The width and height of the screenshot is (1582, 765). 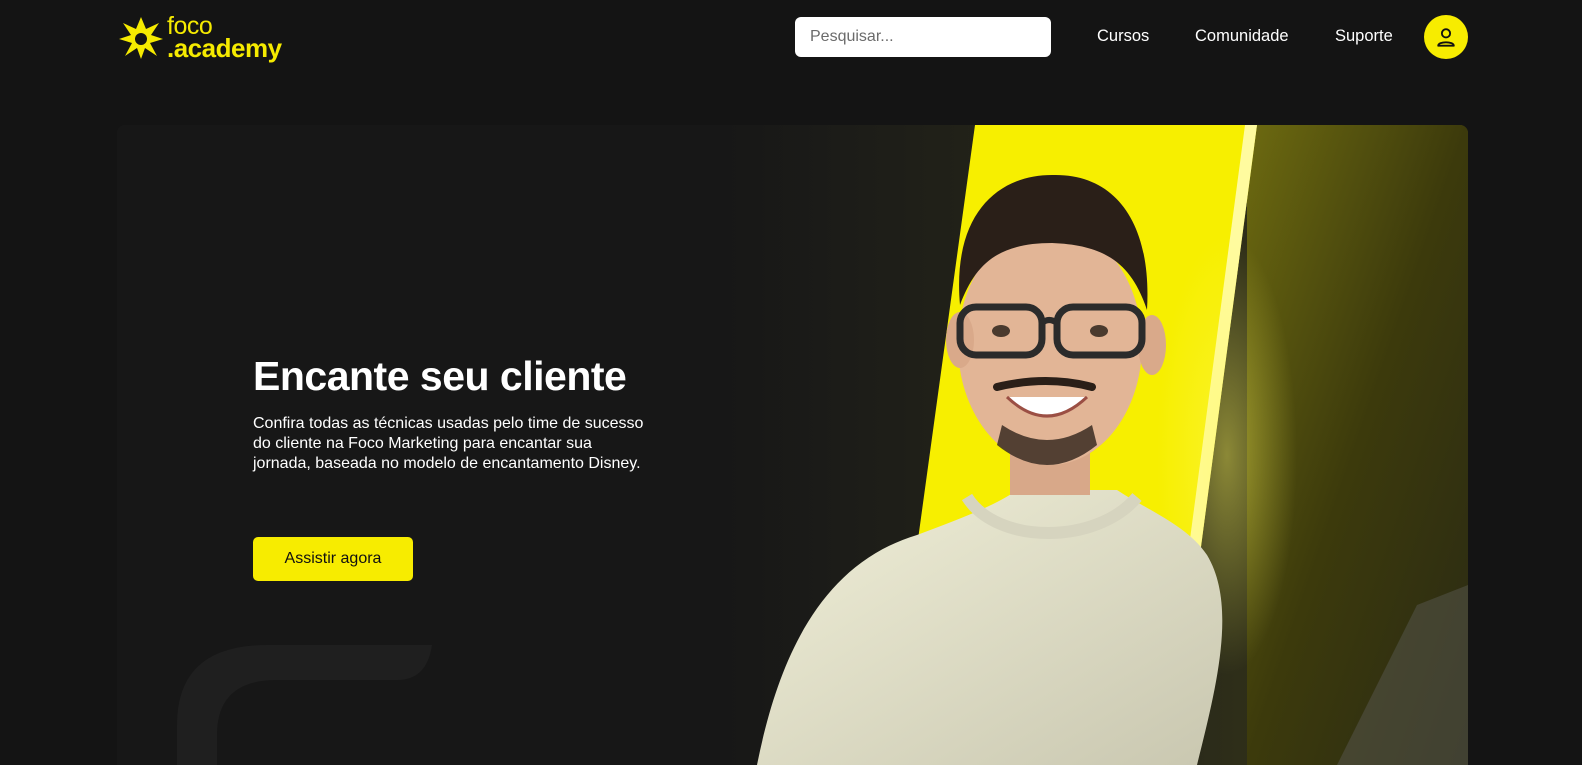 What do you see at coordinates (1123, 36) in the screenshot?
I see `nav-link-cursos: Cursos` at bounding box center [1123, 36].